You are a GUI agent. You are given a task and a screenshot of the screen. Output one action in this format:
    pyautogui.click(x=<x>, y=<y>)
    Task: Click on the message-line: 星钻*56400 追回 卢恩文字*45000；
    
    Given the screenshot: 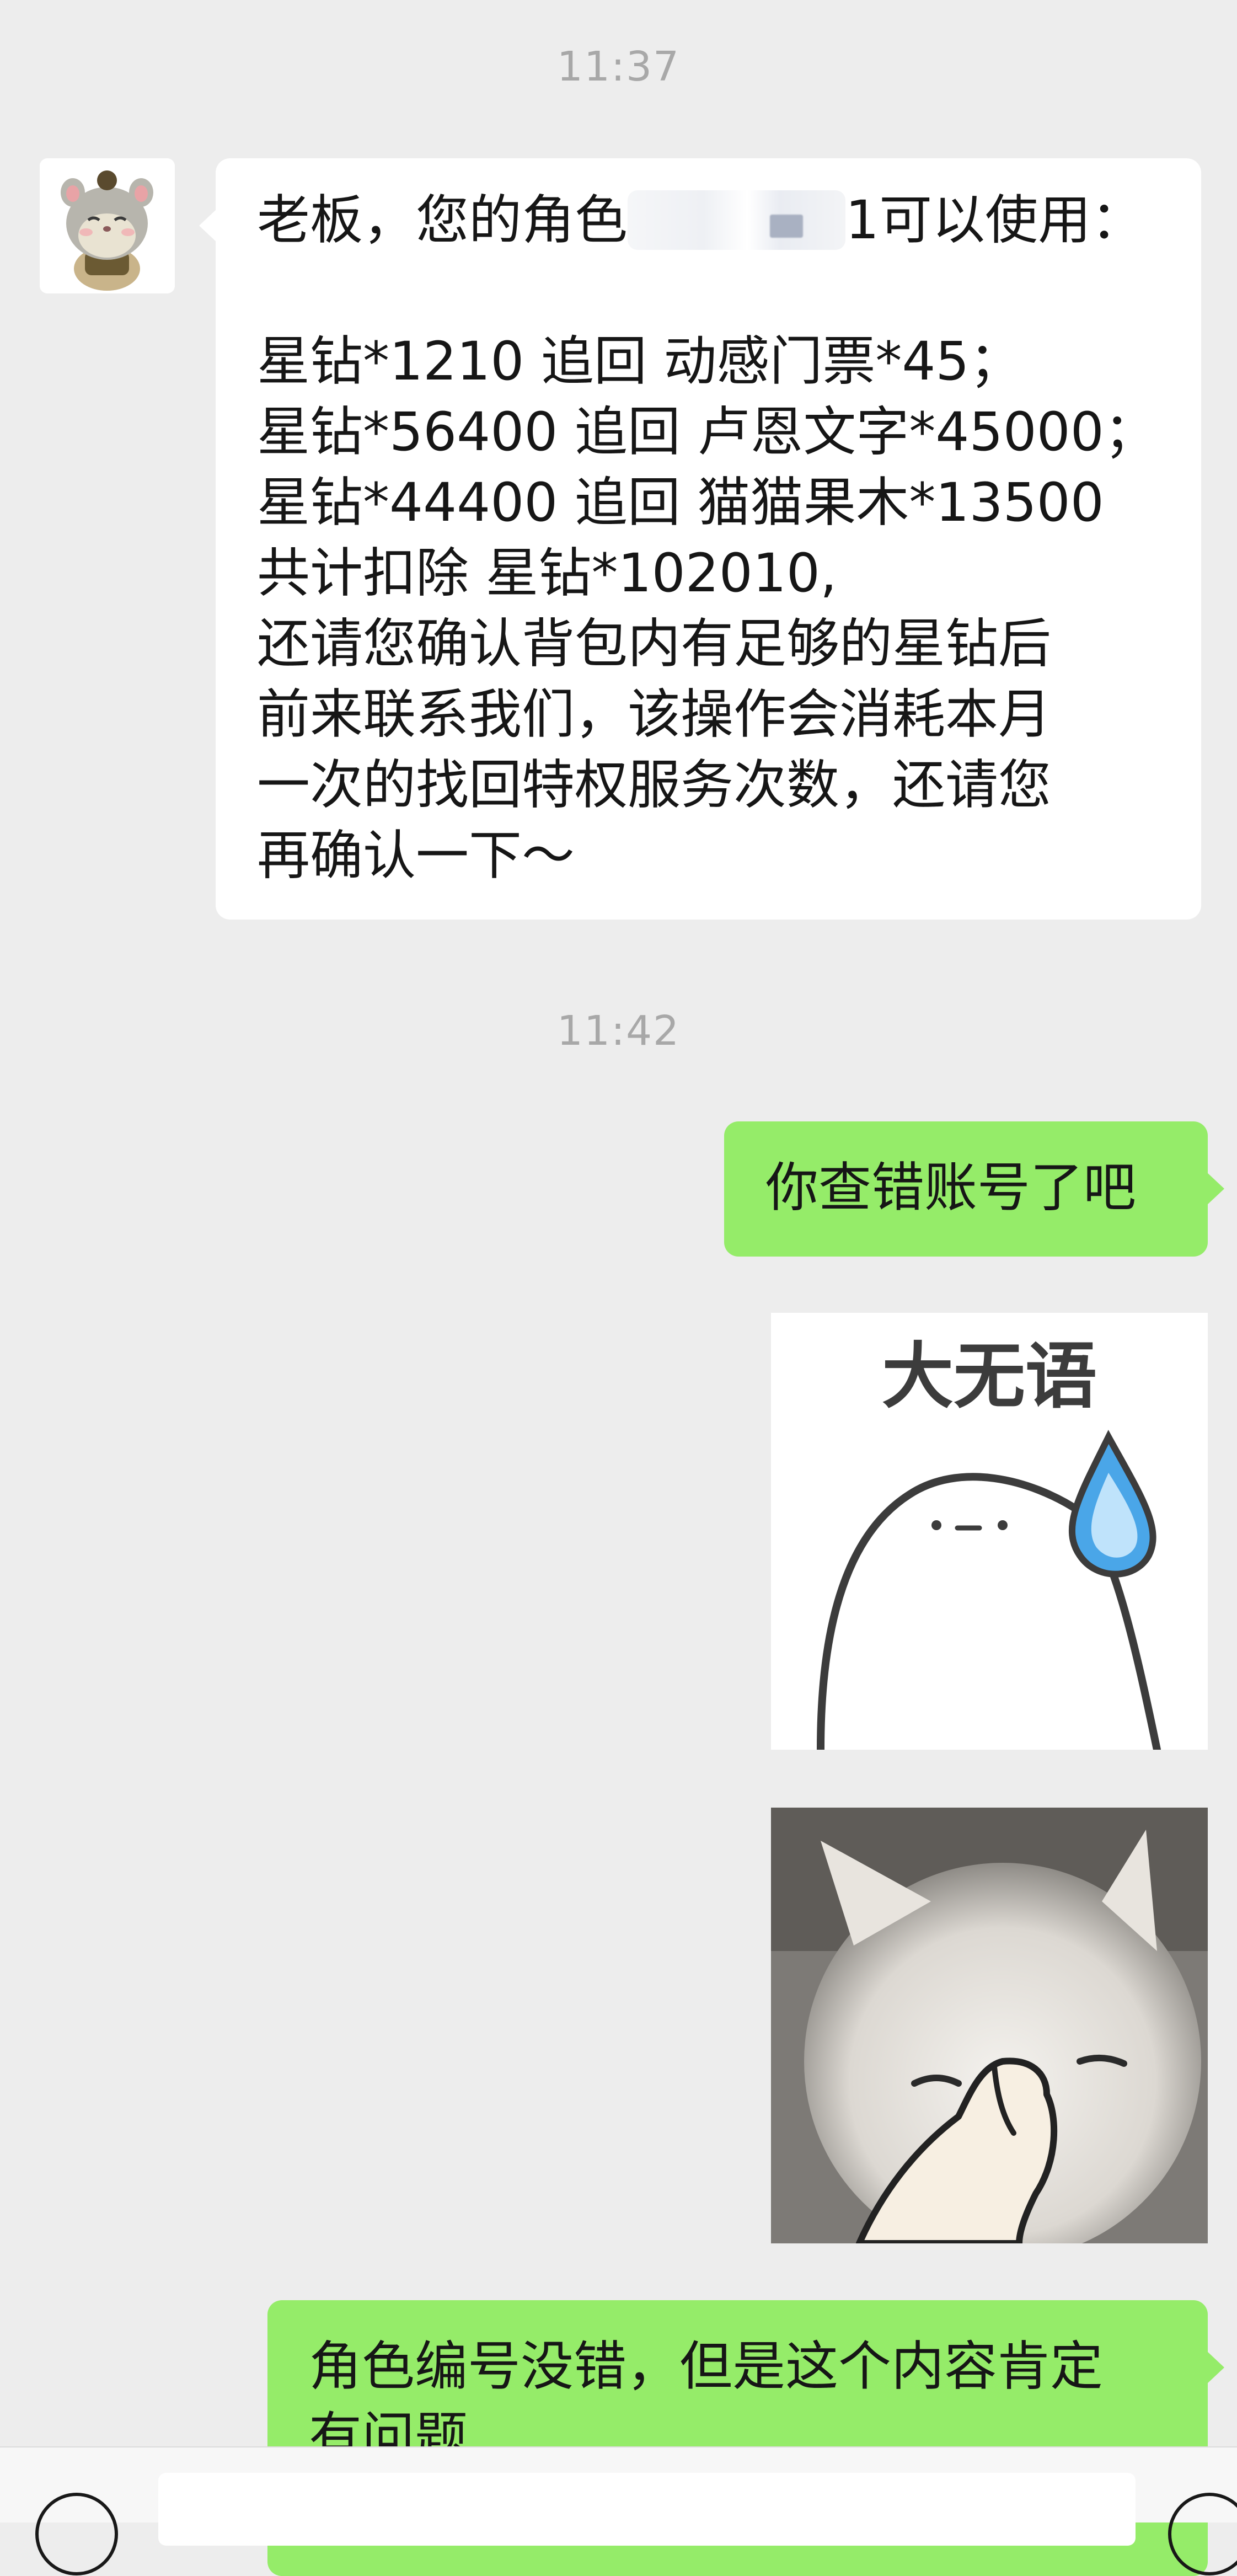 What is the action you would take?
    pyautogui.click(x=707, y=432)
    